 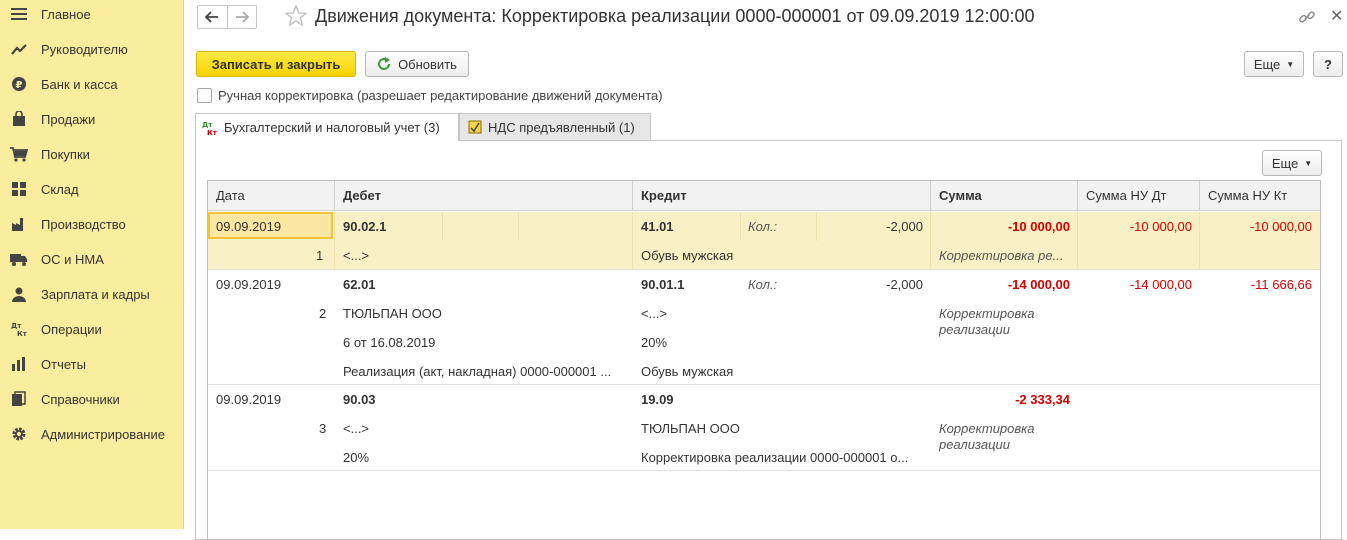 I want to click on credit-account: 41.01, so click(x=657, y=226).